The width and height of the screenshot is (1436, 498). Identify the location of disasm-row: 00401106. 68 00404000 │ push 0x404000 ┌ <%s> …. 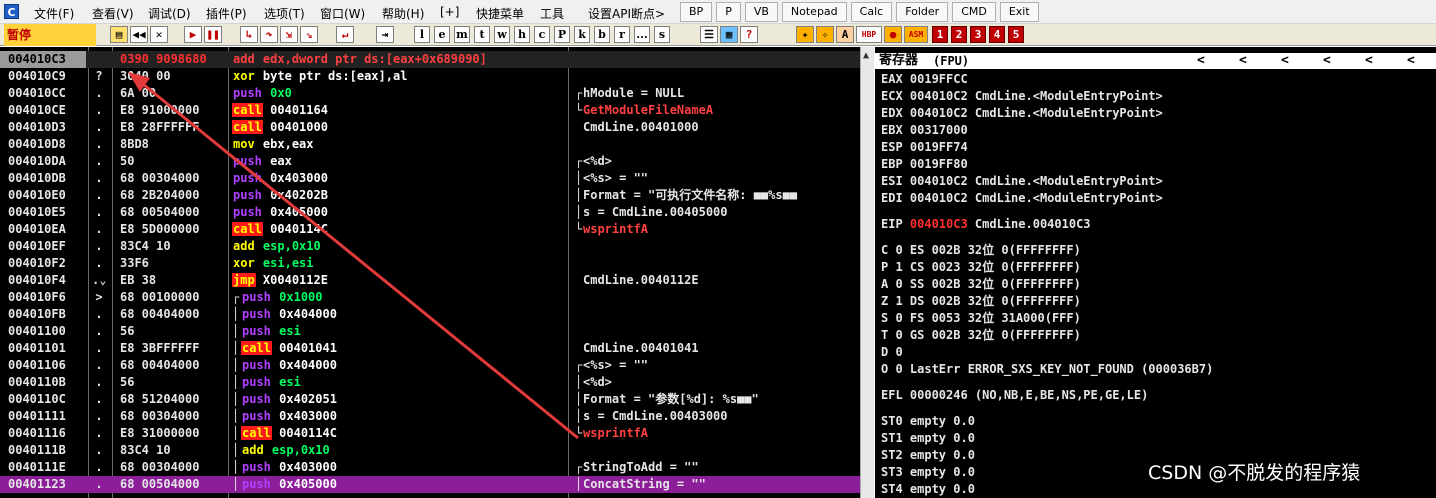
(430, 365).